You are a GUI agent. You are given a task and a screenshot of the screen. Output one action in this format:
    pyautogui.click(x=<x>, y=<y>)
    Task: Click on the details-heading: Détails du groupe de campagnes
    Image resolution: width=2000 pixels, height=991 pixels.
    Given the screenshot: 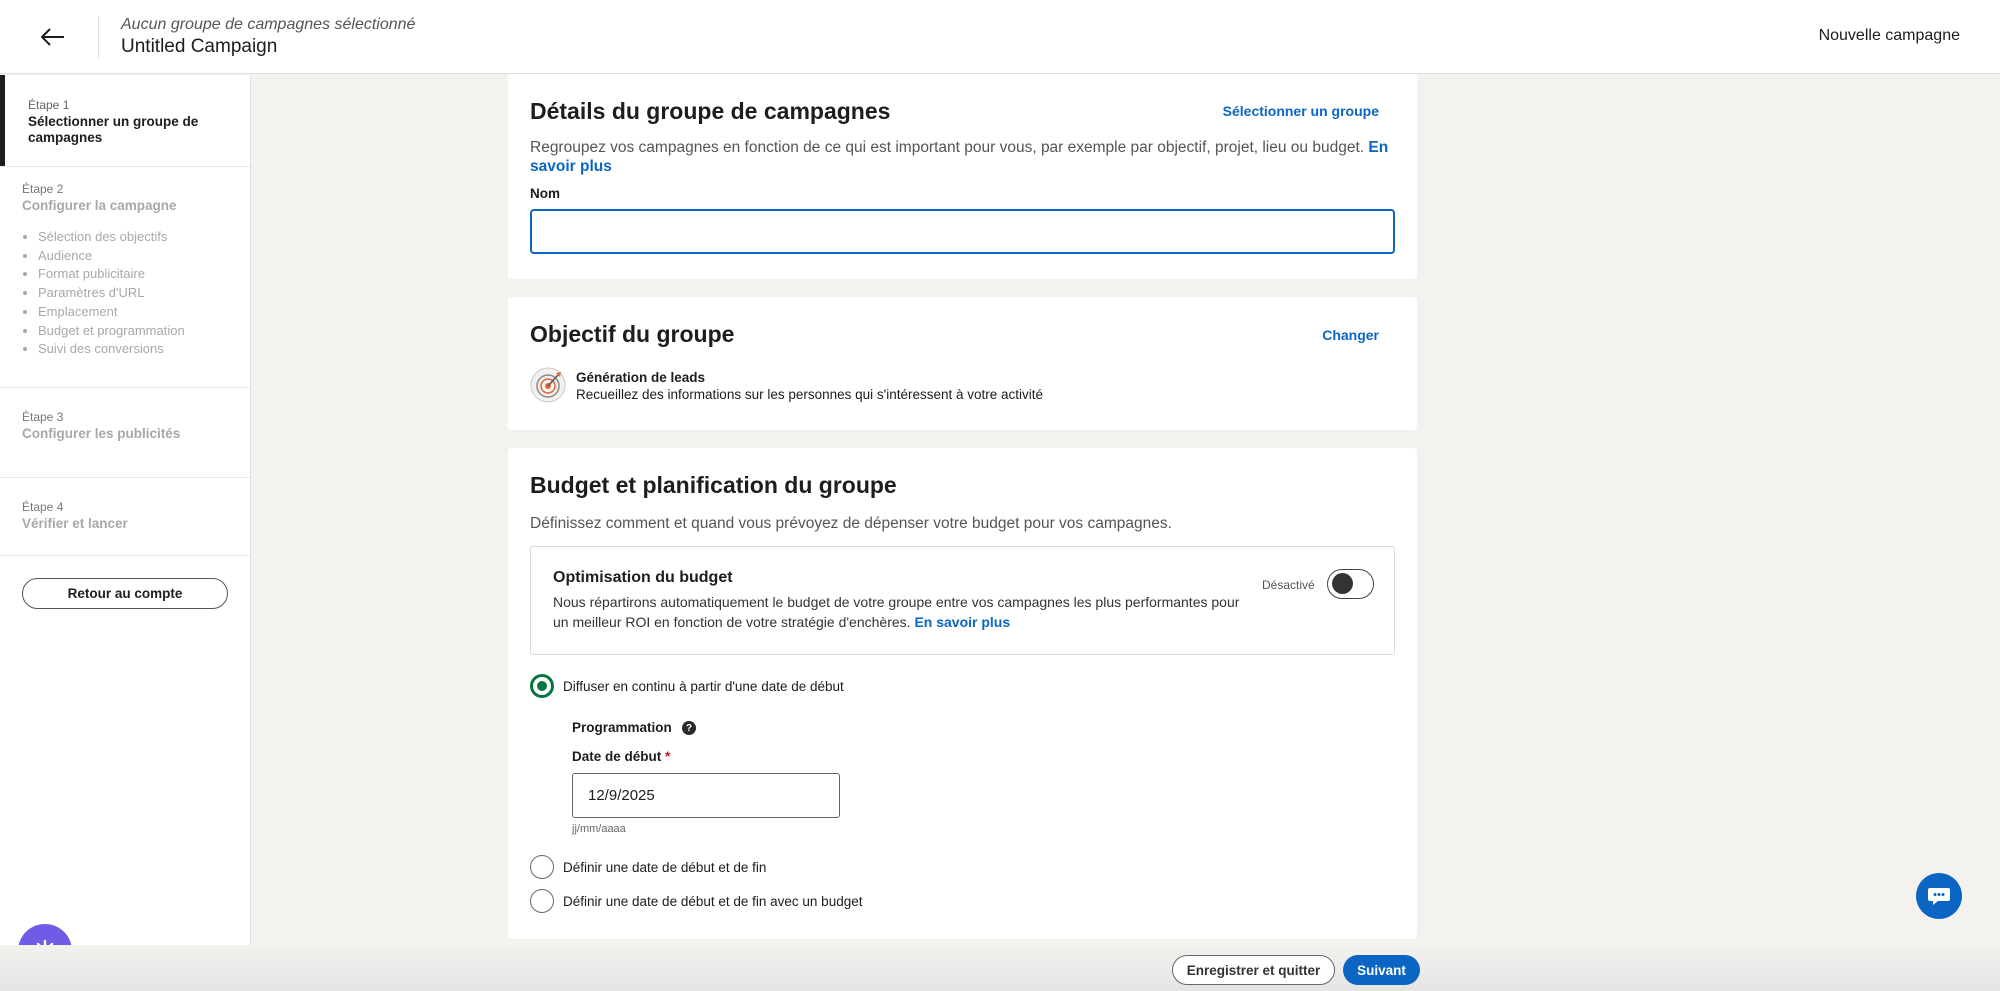 What is the action you would take?
    pyautogui.click(x=710, y=111)
    